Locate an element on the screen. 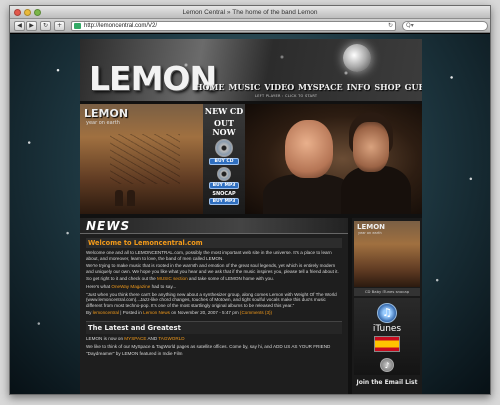 The height and width of the screenshot is (405, 500). close-window-button is located at coordinates (17, 12).